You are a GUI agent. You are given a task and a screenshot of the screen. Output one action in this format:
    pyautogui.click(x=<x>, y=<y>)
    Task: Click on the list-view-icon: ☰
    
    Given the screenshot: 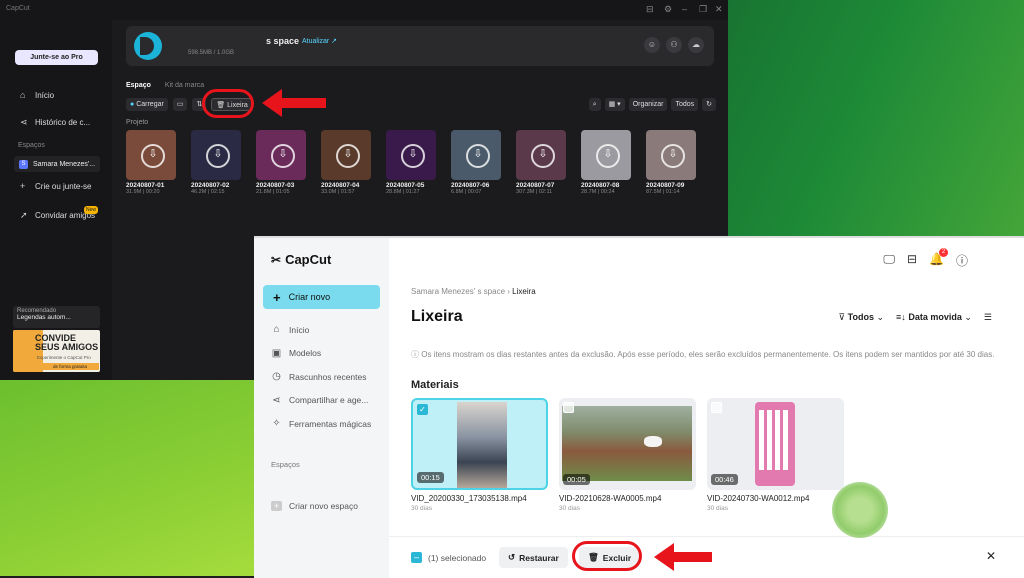 What is the action you would take?
    pyautogui.click(x=988, y=317)
    